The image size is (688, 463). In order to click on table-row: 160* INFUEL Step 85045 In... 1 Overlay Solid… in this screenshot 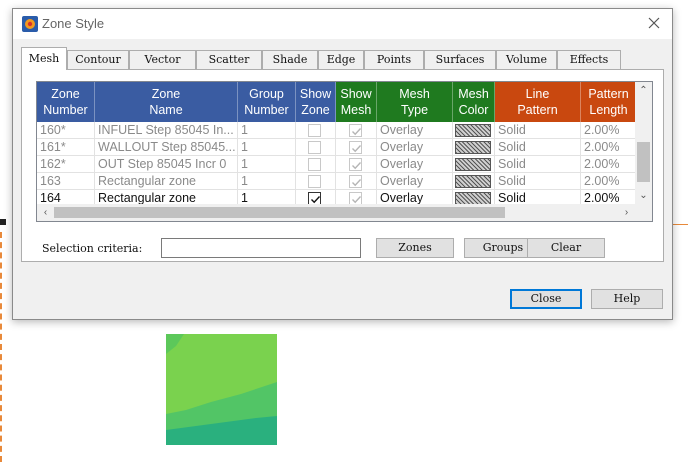, I will do `click(337, 130)`.